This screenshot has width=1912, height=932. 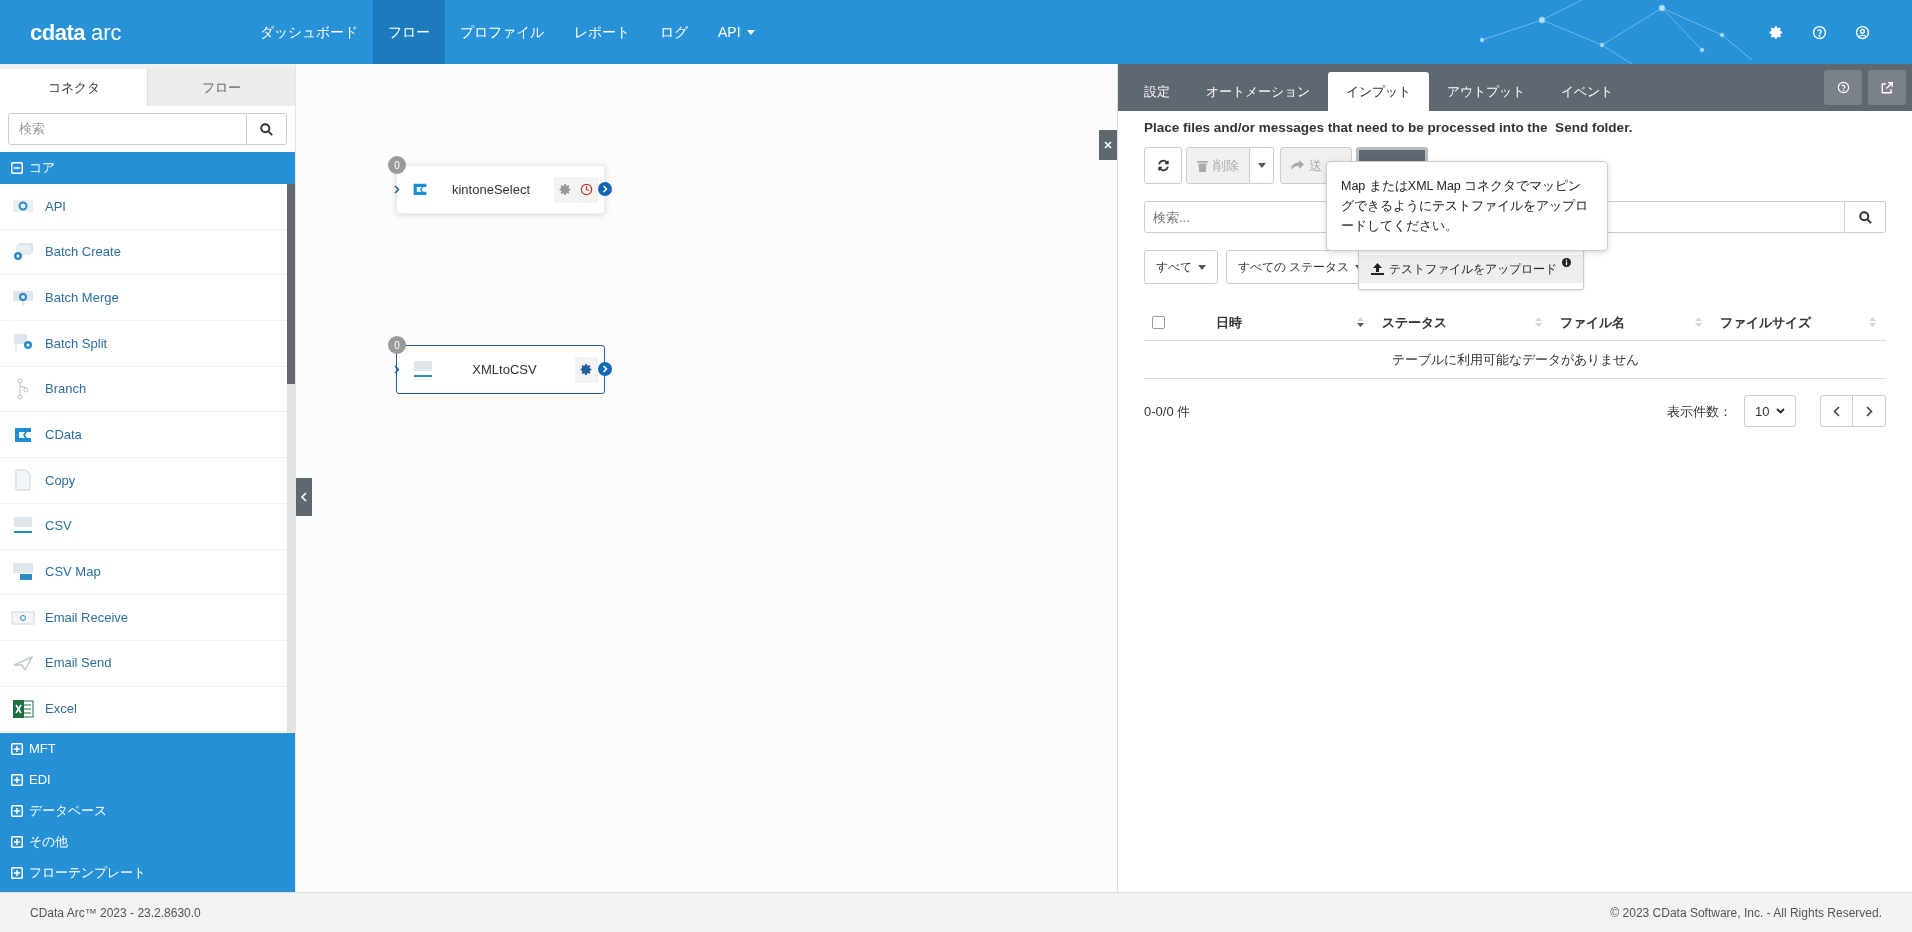 What do you see at coordinates (143, 481) in the screenshot?
I see `connector-item: Copy` at bounding box center [143, 481].